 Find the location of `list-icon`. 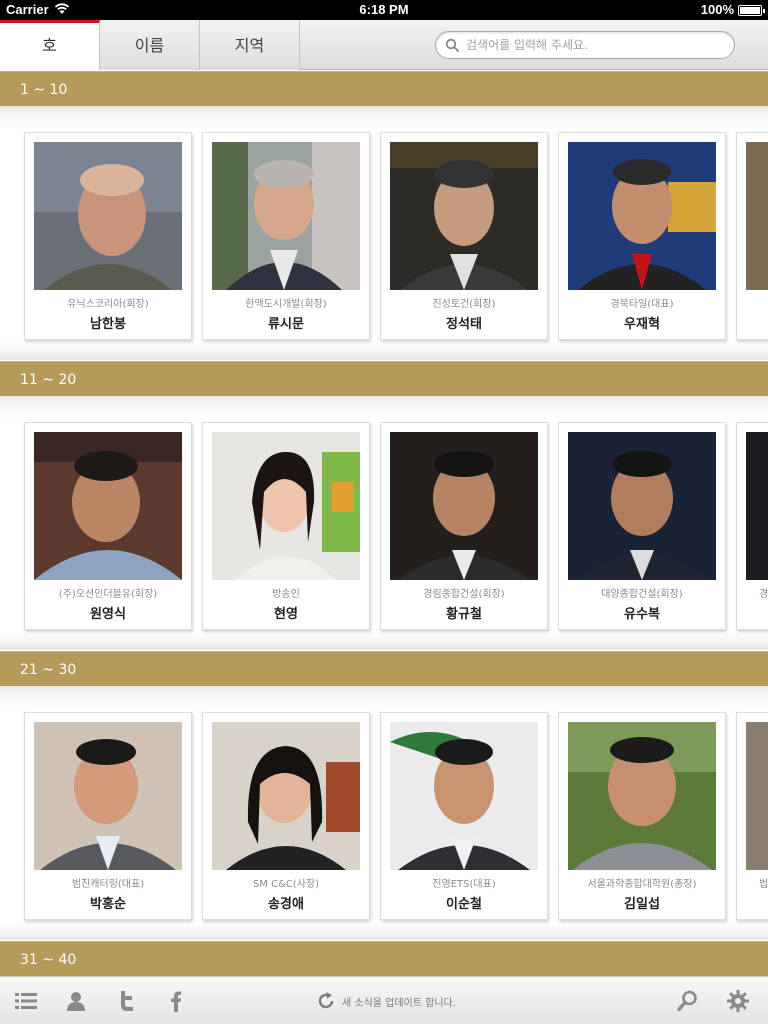

list-icon is located at coordinates (26, 1001).